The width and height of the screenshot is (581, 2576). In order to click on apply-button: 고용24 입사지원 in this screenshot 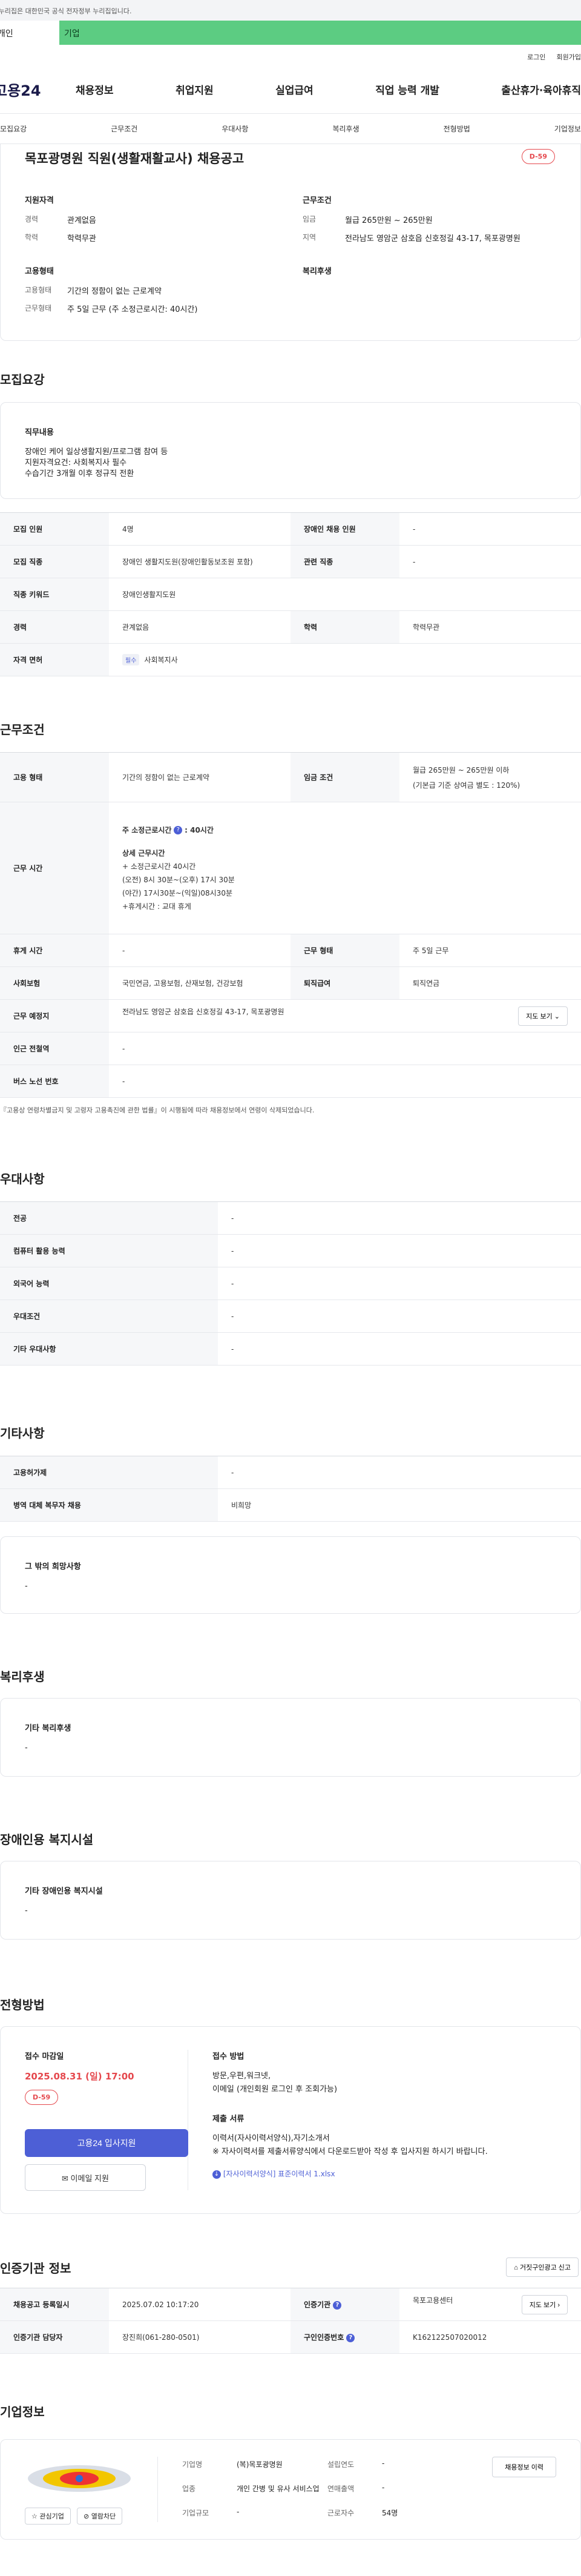, I will do `click(106, 2143)`.